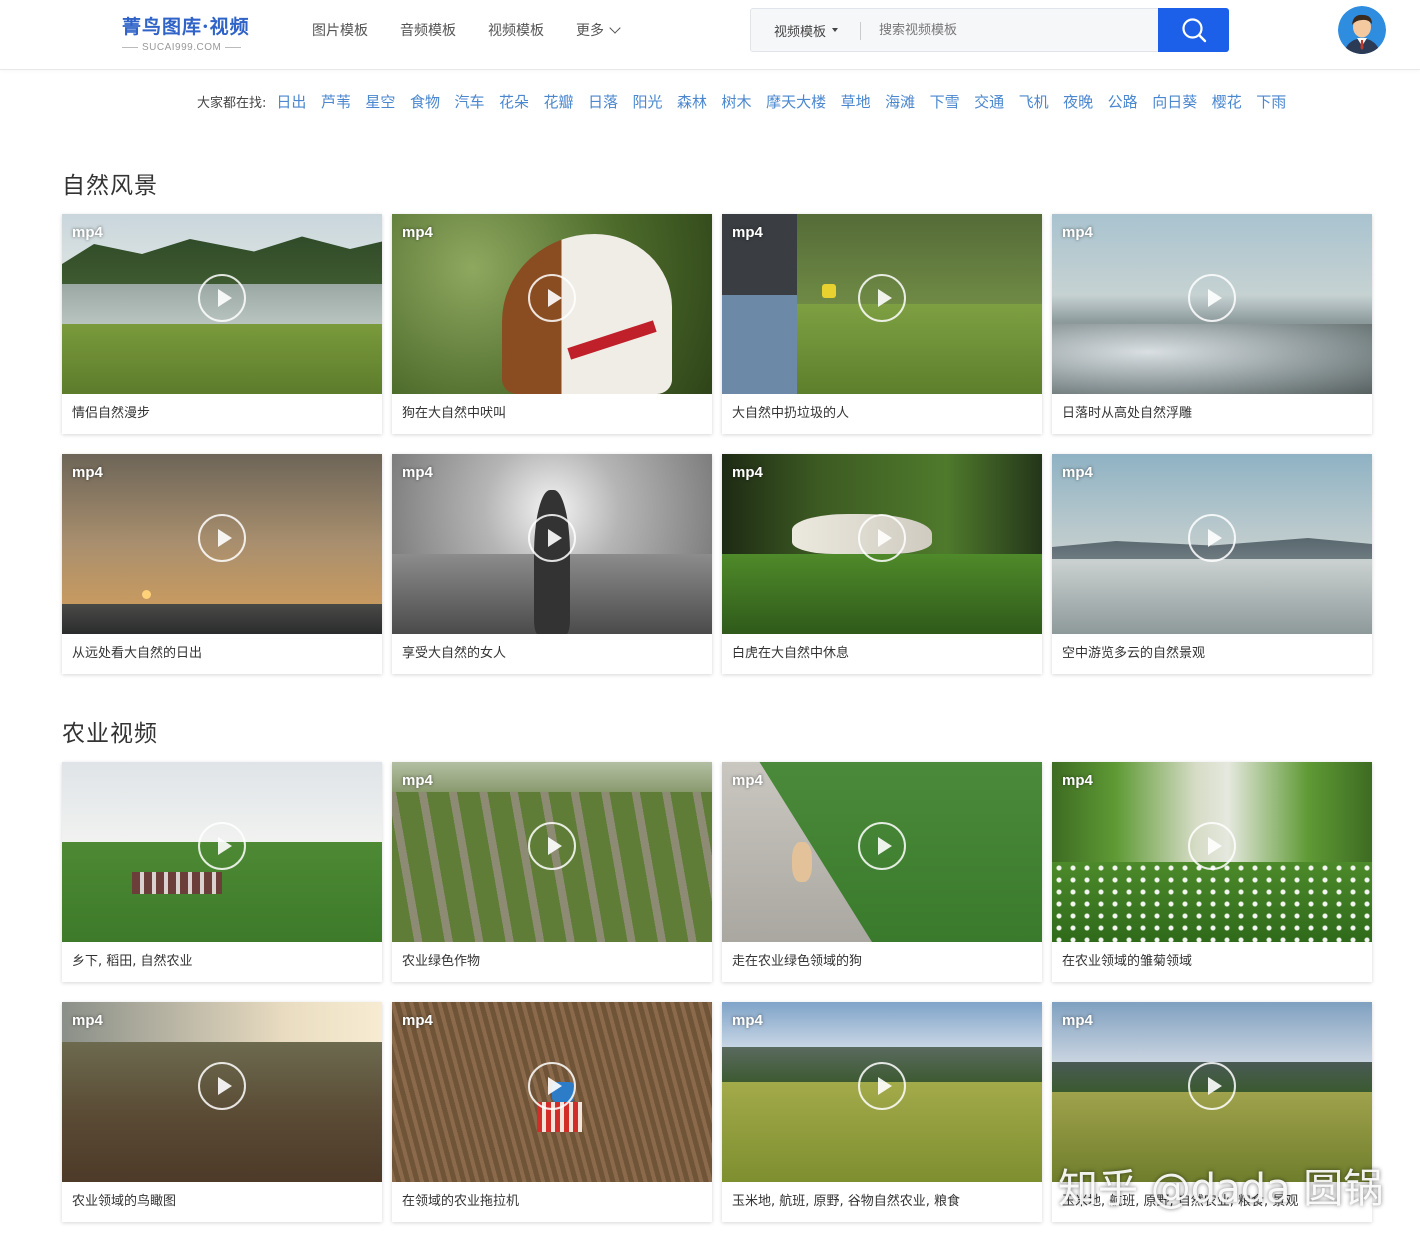 Image resolution: width=1420 pixels, height=1241 pixels. What do you see at coordinates (461, 1201) in the screenshot?
I see `video-title: 在领域的农业拖拉机` at bounding box center [461, 1201].